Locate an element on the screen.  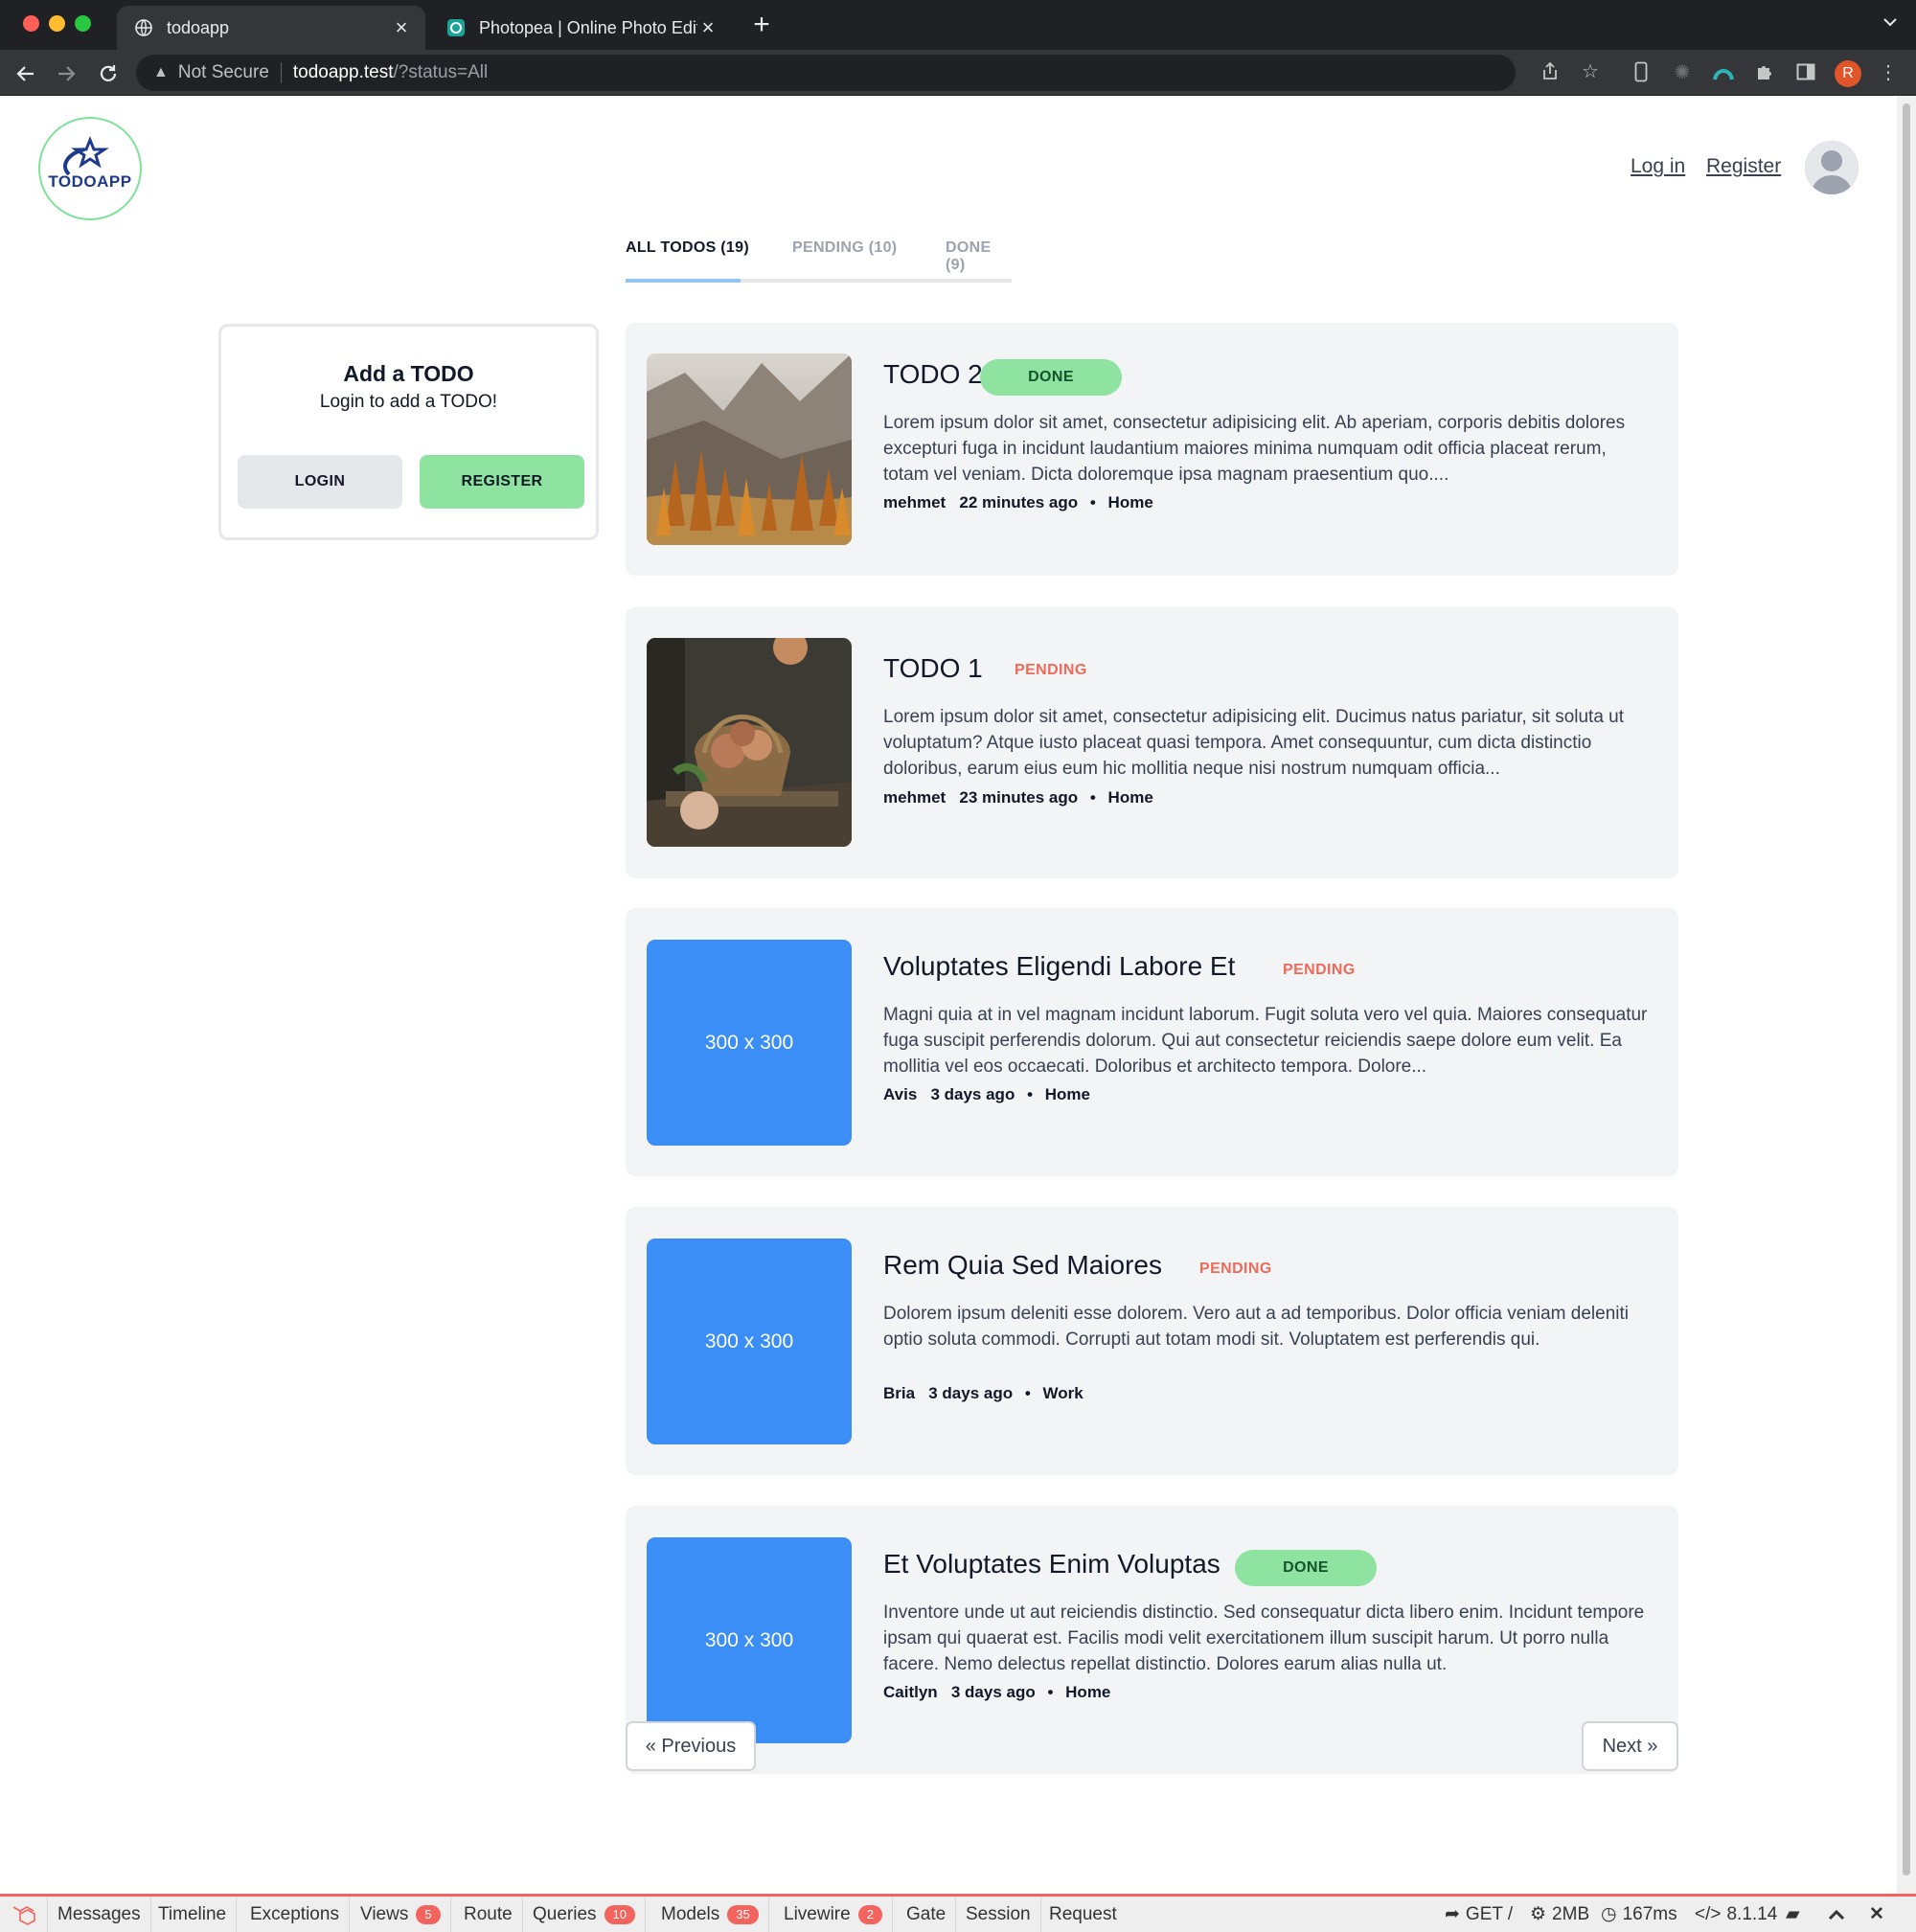
zoom-window-button is located at coordinates (83, 23).